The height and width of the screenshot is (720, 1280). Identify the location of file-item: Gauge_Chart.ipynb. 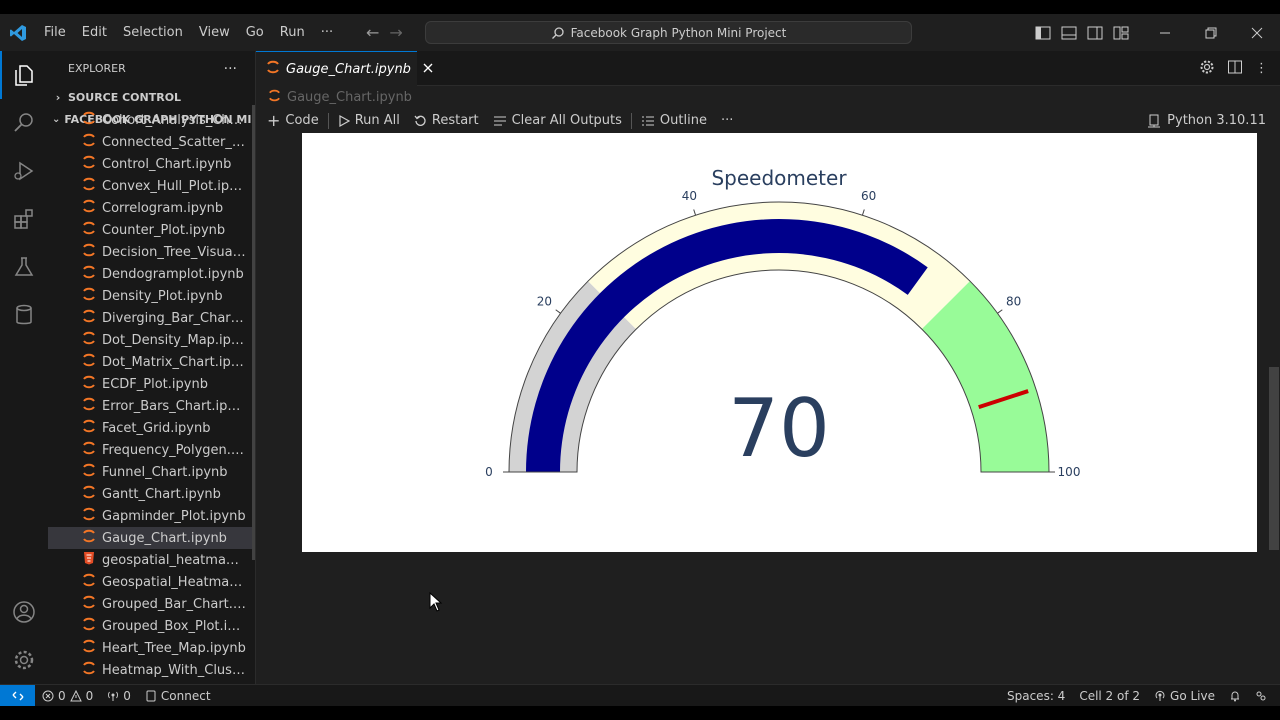
(151, 538).